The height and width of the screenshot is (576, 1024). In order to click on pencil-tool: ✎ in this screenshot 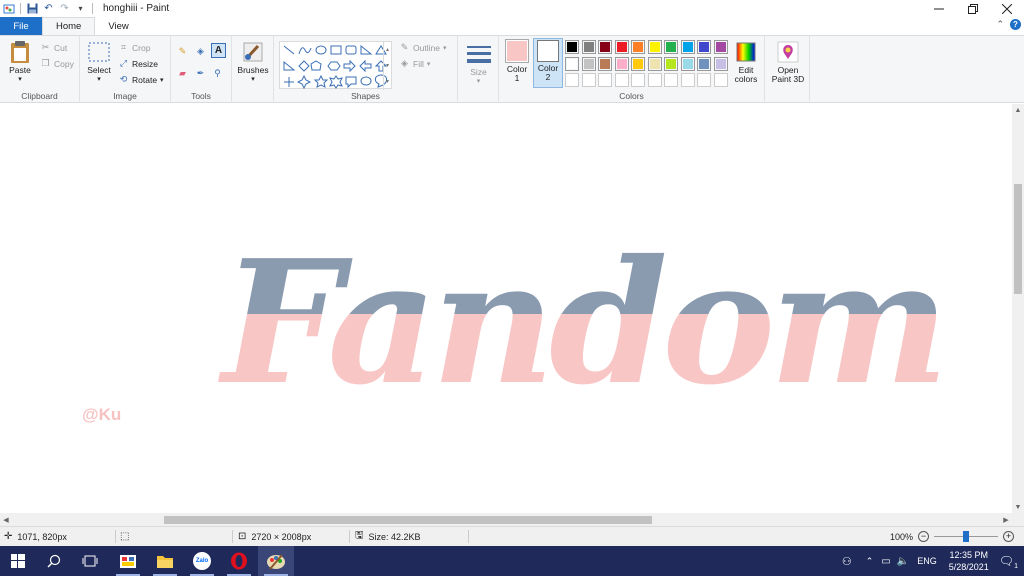, I will do `click(182, 51)`.